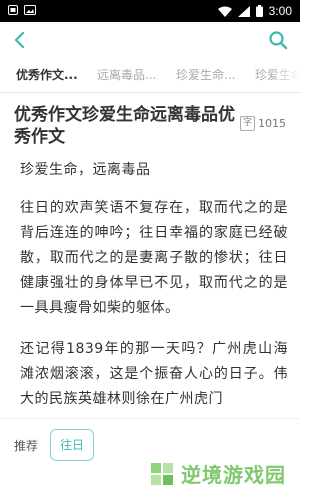  I want to click on wordcount: 字 1015, so click(263, 123).